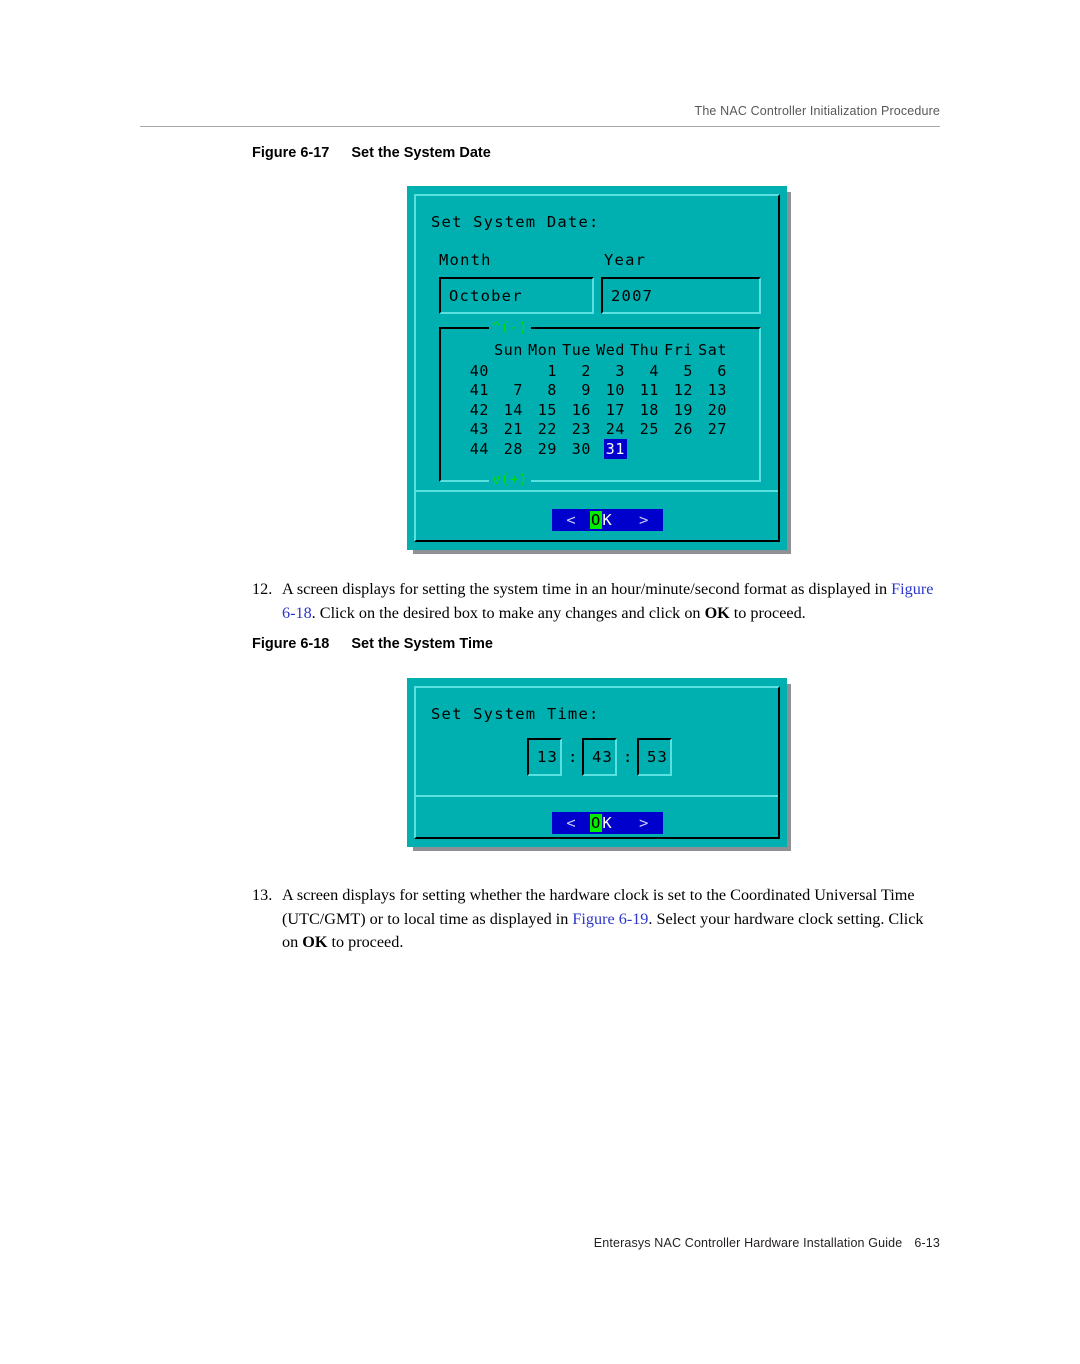 The height and width of the screenshot is (1364, 1080). Describe the element at coordinates (540, 449) in the screenshot. I see `calendar-day: 29` at that location.